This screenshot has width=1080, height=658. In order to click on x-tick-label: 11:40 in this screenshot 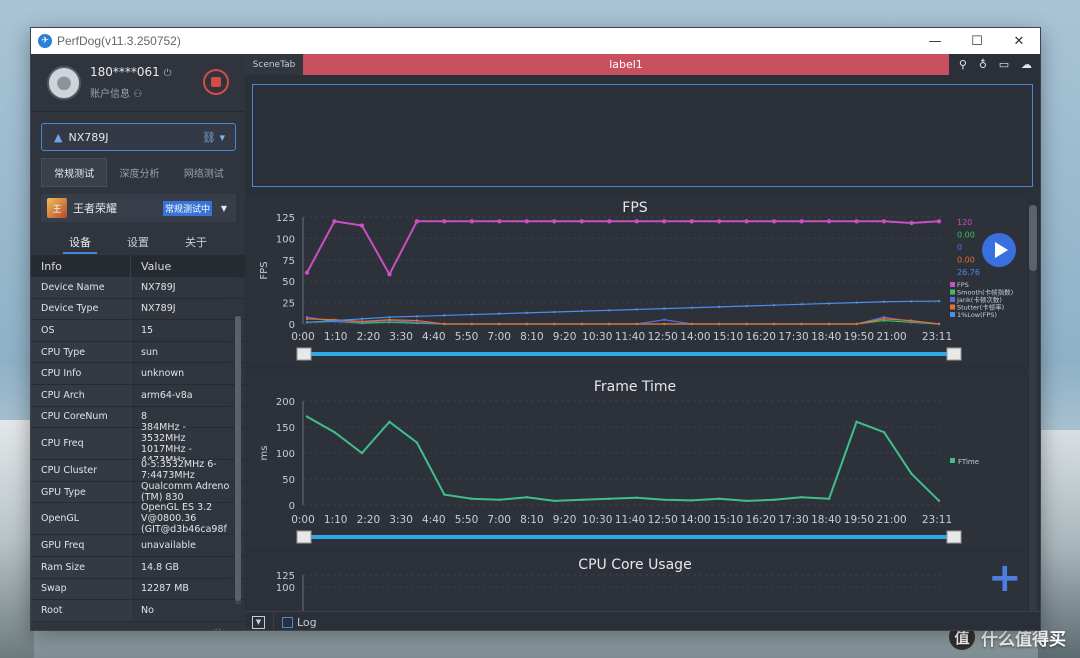, I will do `click(630, 520)`.